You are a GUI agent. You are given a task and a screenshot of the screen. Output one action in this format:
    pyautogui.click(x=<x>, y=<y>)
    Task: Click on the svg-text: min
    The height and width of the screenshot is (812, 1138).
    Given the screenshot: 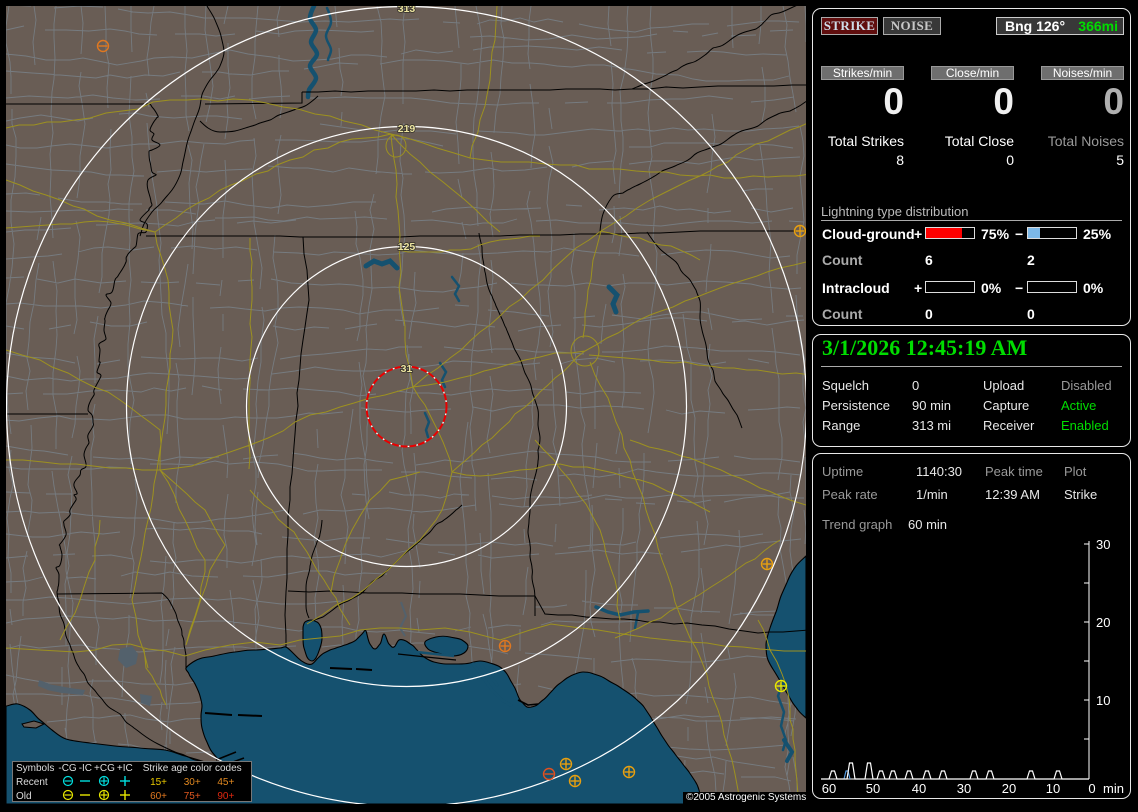 What is the action you would take?
    pyautogui.click(x=1113, y=788)
    